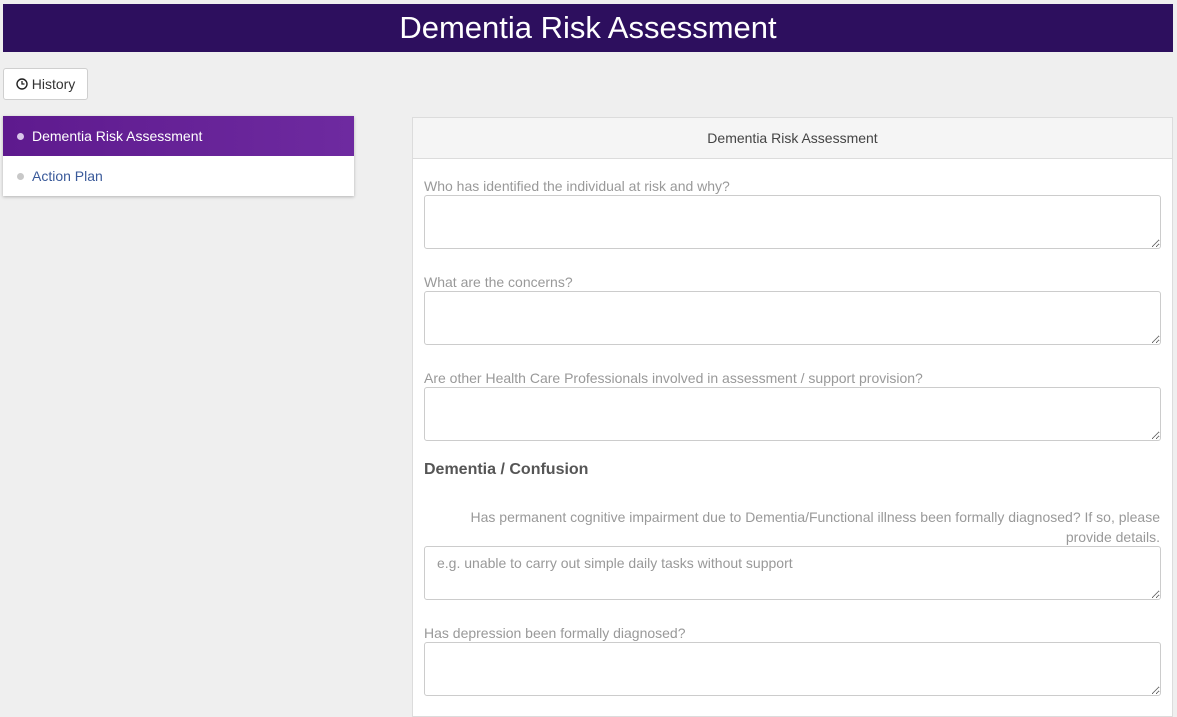  Describe the element at coordinates (53, 84) in the screenshot. I see `history-button-label: History` at that location.